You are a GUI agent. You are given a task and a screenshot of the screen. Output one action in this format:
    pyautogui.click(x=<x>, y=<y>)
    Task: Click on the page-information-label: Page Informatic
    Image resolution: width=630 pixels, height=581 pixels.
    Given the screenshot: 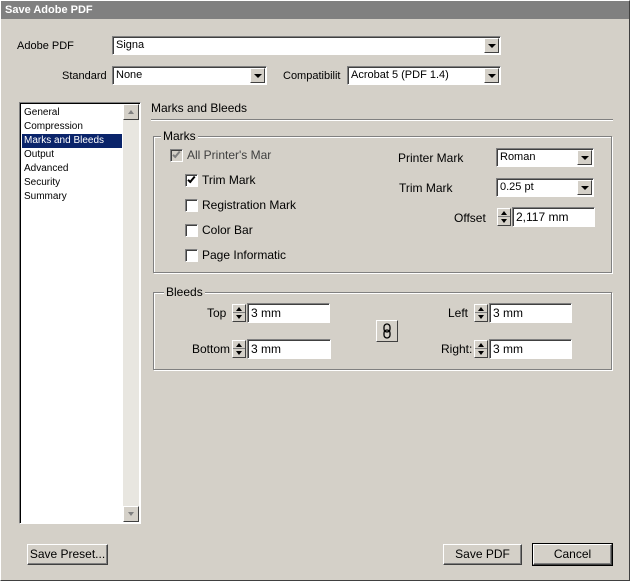 What is the action you would take?
    pyautogui.click(x=244, y=255)
    